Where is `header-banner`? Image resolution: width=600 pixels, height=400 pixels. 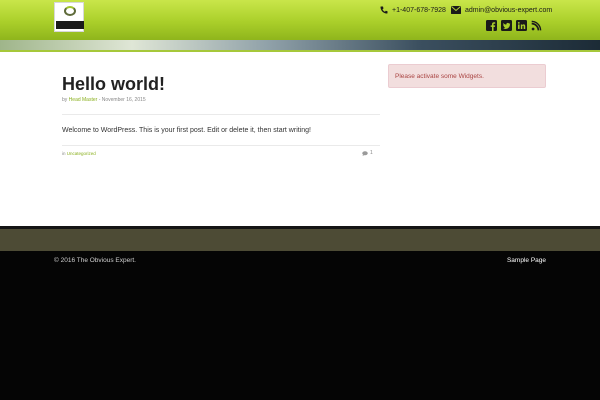 header-banner is located at coordinates (300, 46).